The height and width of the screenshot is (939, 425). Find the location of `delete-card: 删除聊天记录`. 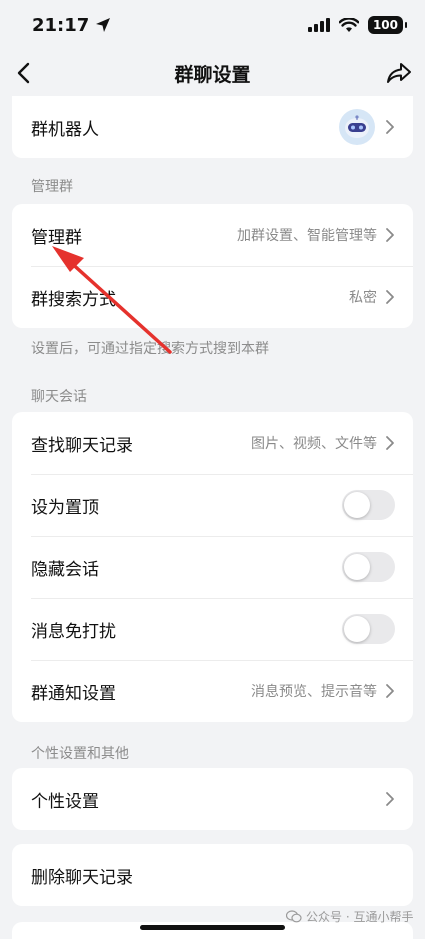

delete-card: 删除聊天记录 is located at coordinates (212, 875).